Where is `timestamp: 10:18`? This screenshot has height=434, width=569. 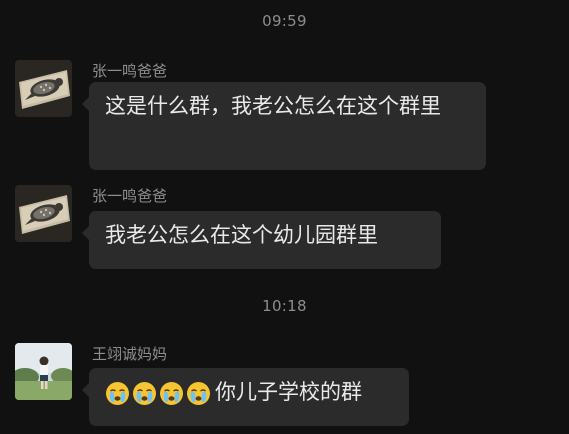 timestamp: 10:18 is located at coordinates (284, 306).